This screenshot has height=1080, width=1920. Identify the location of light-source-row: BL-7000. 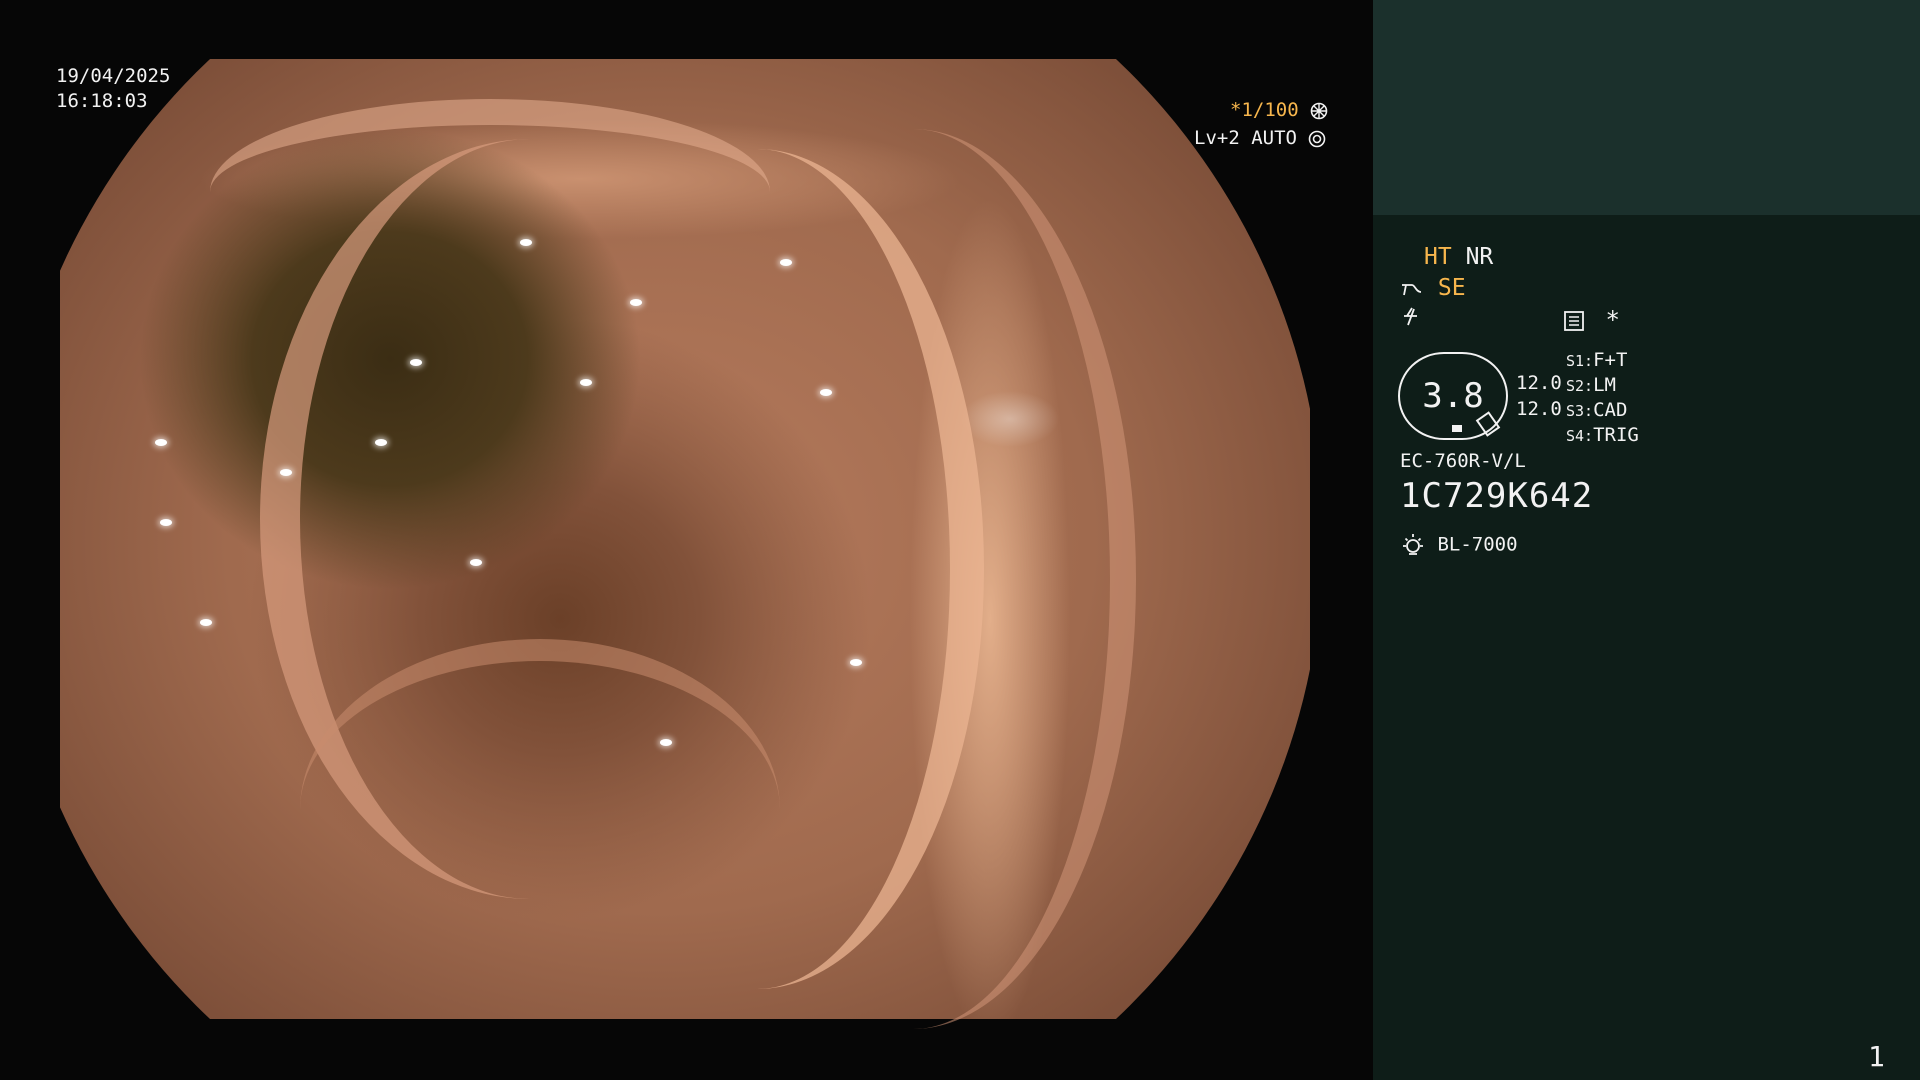
(1459, 545).